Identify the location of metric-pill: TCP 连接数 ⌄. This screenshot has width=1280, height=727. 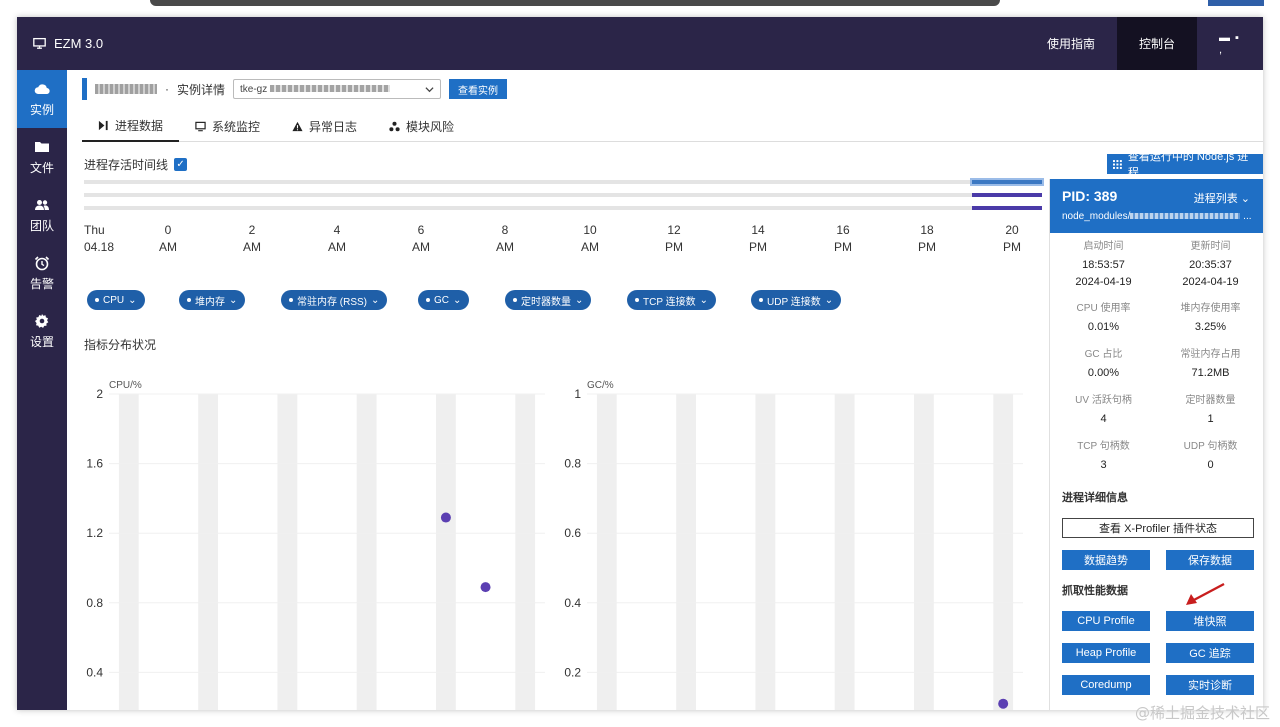
(671, 300).